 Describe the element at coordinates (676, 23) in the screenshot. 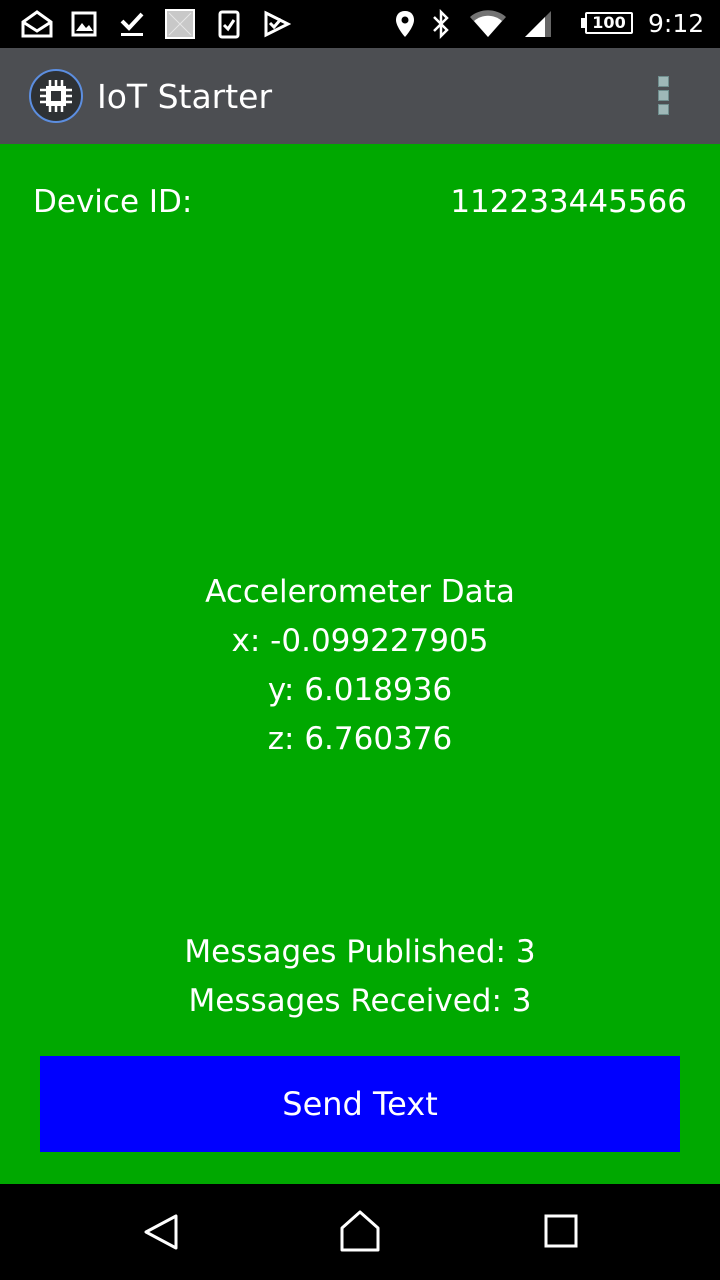

I see `status-clock: 9:12` at that location.